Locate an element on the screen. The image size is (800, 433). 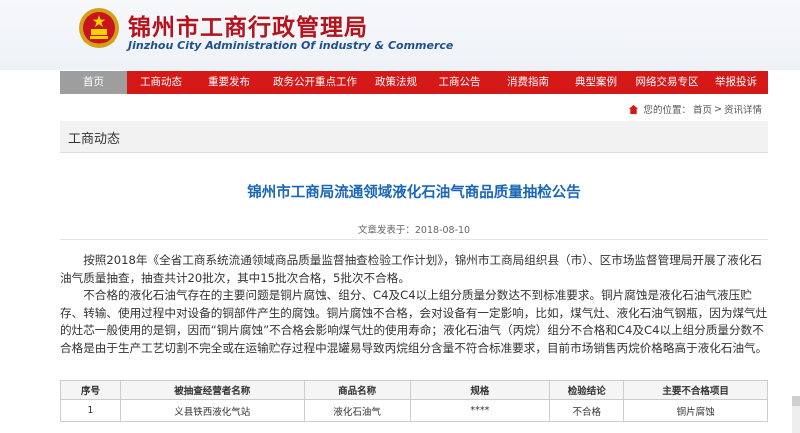
publish-label: 文章发表于： is located at coordinates (386, 230).